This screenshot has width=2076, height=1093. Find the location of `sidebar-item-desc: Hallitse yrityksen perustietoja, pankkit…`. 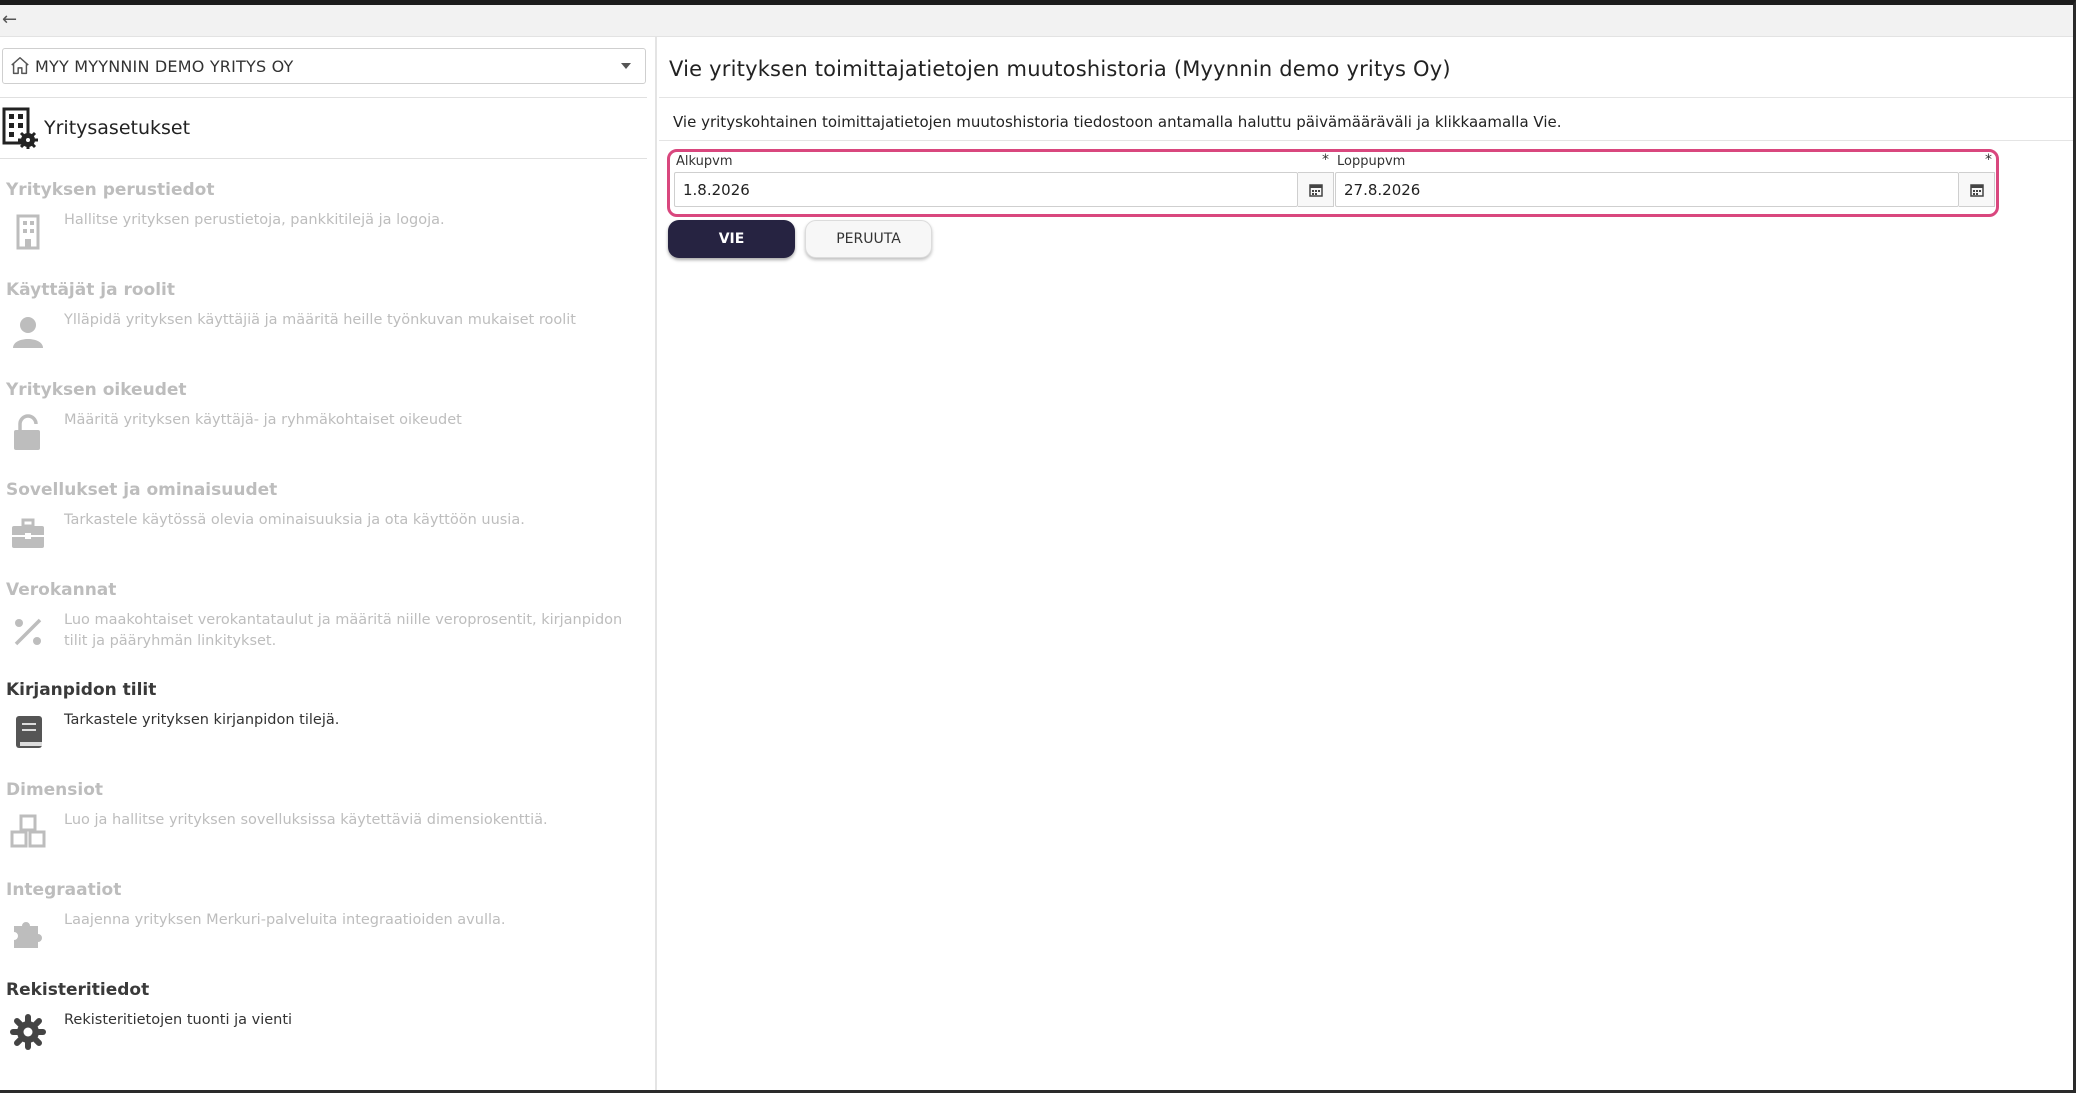

sidebar-item-desc: Hallitse yrityksen perustietoja, pankkit… is located at coordinates (254, 220).